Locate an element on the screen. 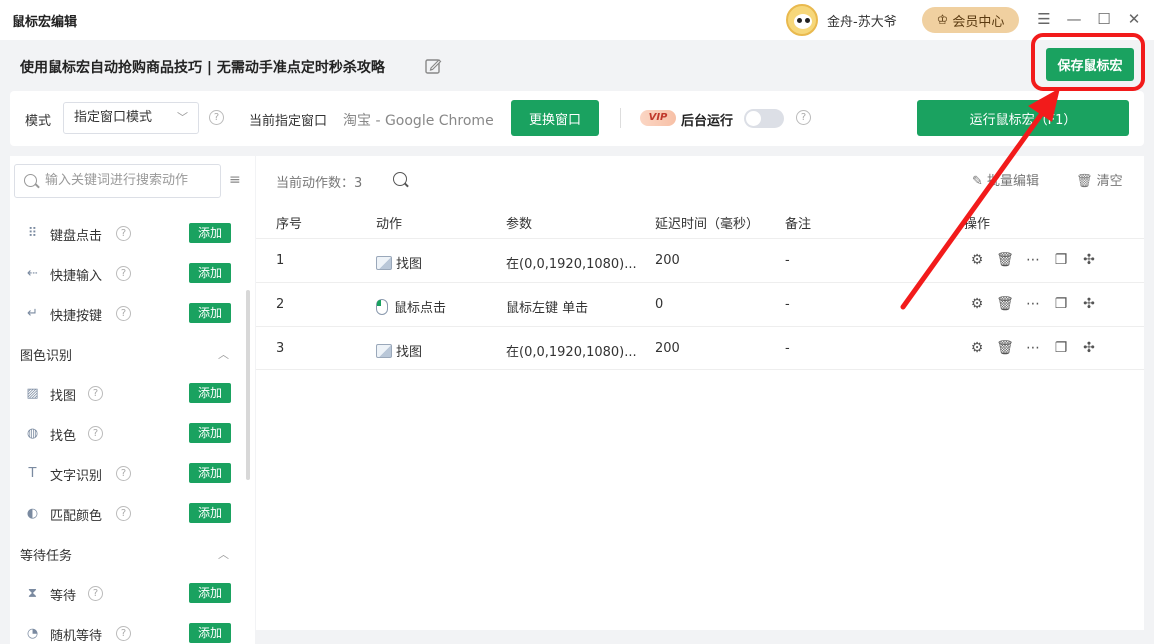 The height and width of the screenshot is (644, 1154). search-placeholder: 输入关键词进行搜索动作 is located at coordinates (117, 180).